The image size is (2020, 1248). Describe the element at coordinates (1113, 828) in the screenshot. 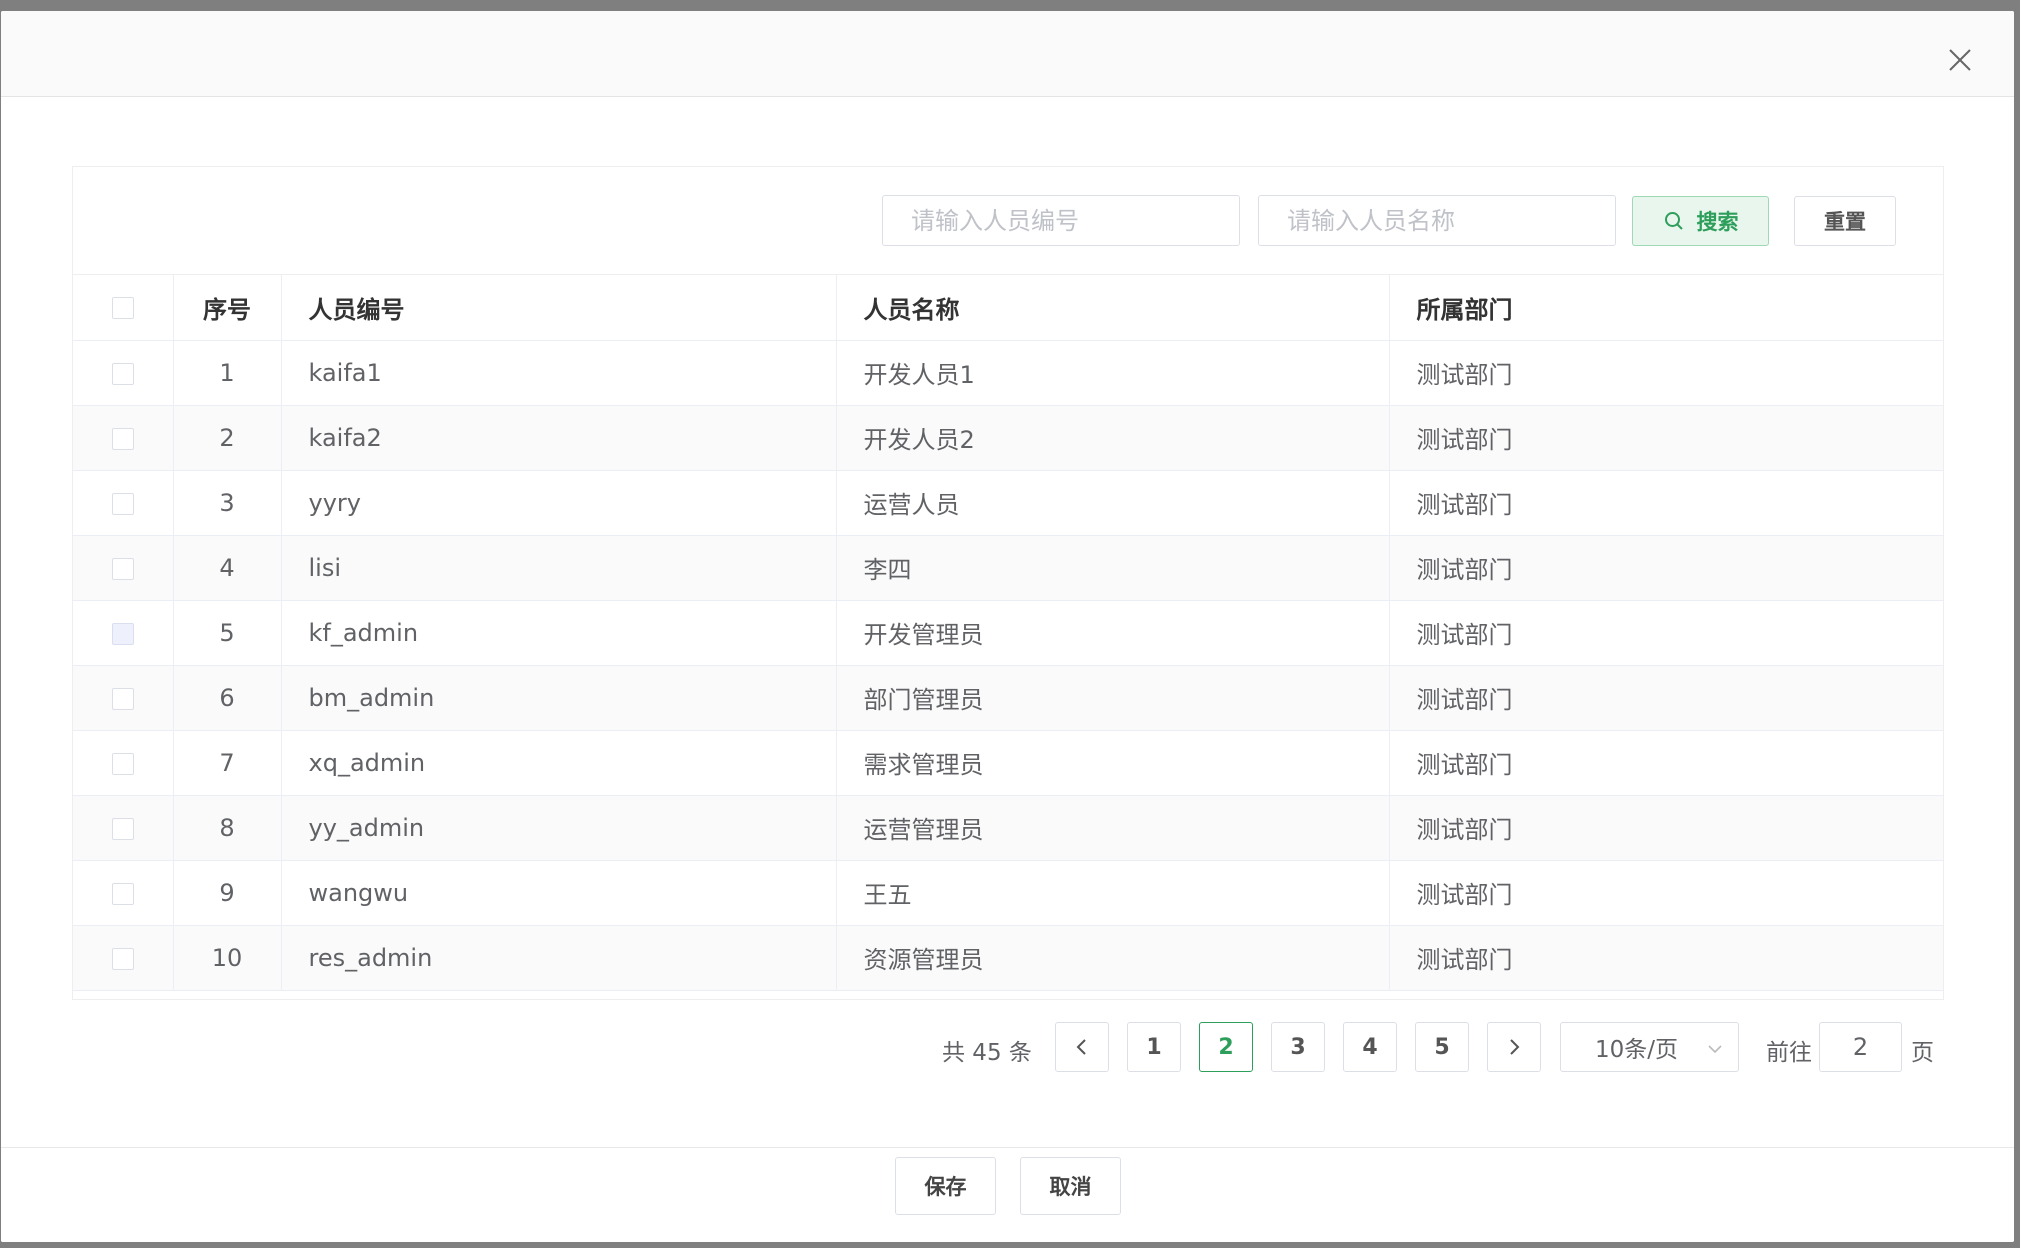

I see `row-name: 运营管理员` at that location.